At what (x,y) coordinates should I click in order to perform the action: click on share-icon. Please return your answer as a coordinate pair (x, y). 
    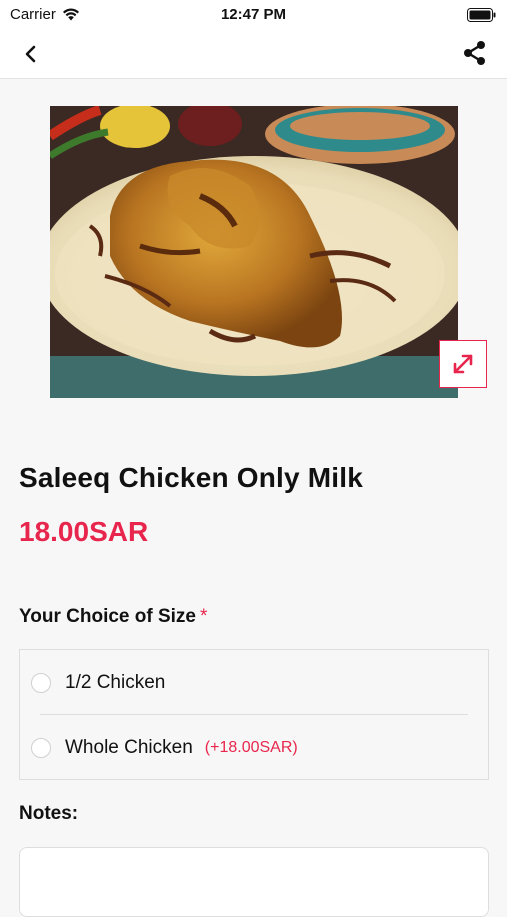
    Looking at the image, I should click on (474, 53).